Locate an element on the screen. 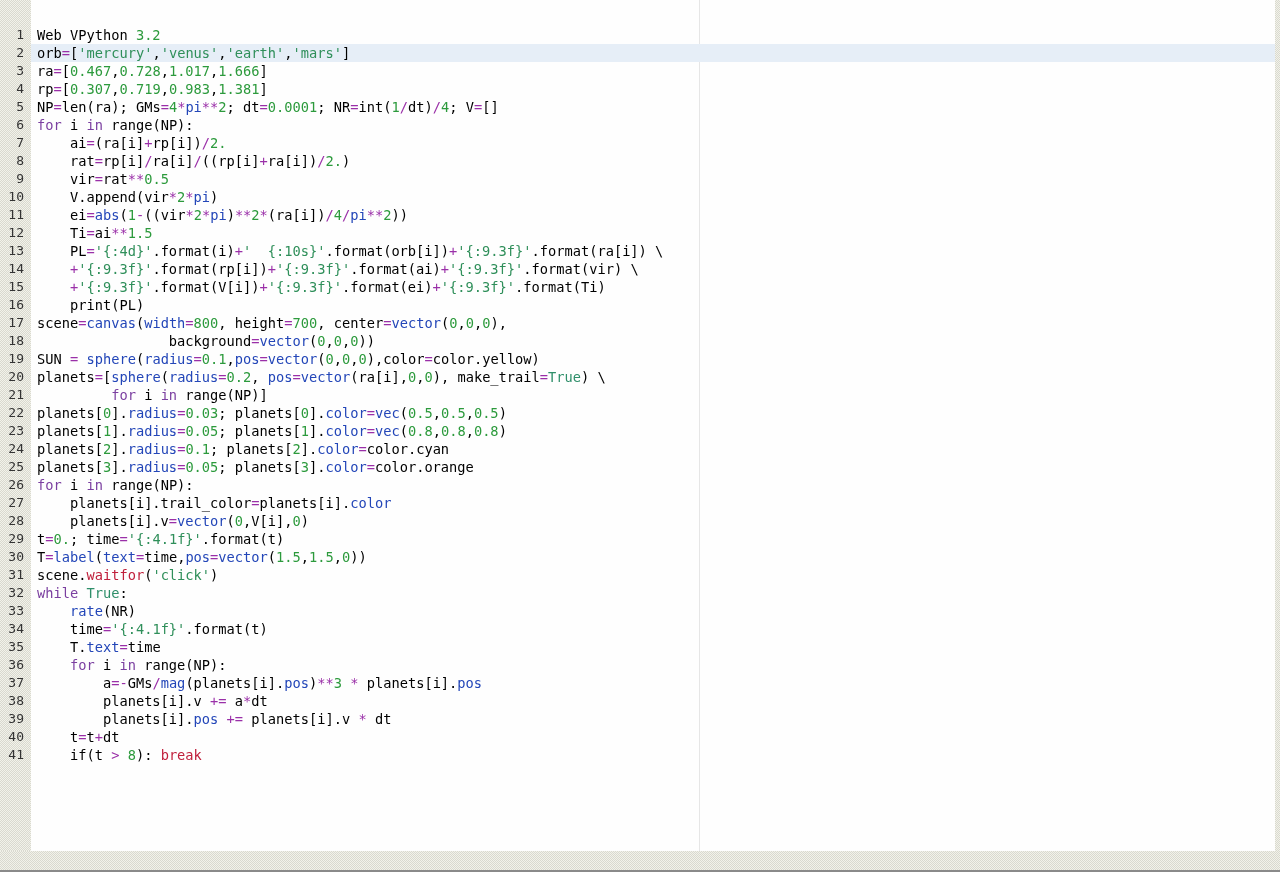 The image size is (1280, 872). code-line: T=label(text=time,pos=vector(1.5,1.5,0)) is located at coordinates (653, 557).